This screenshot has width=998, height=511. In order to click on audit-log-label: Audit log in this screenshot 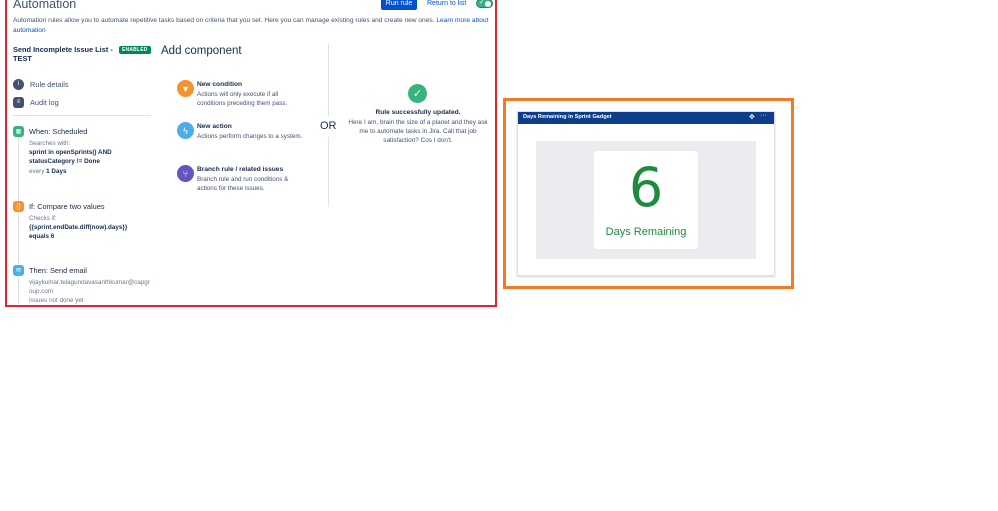, I will do `click(44, 102)`.